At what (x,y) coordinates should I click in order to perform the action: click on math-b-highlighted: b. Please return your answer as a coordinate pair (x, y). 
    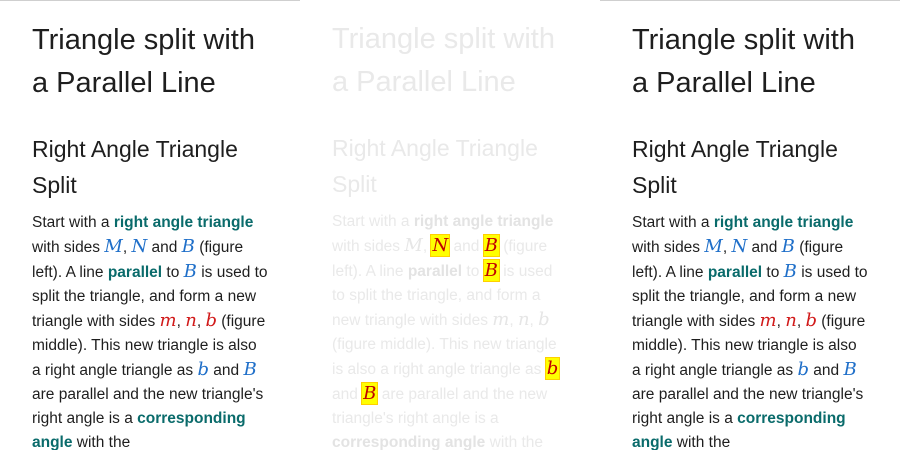
    Looking at the image, I should click on (552, 368).